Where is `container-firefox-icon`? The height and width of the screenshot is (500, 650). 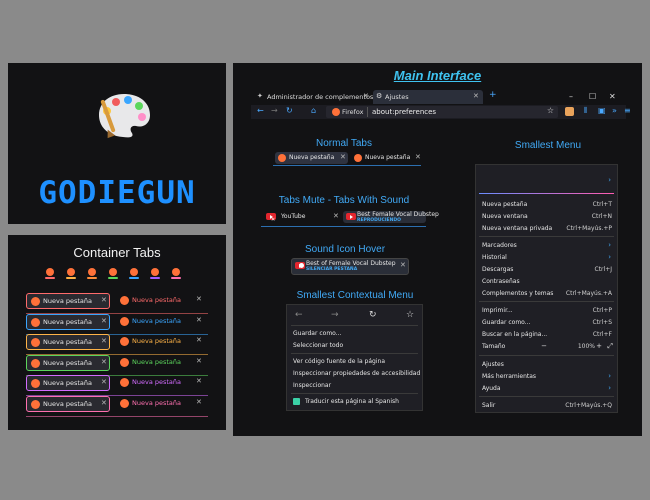
container-firefox-icon is located at coordinates (134, 273).